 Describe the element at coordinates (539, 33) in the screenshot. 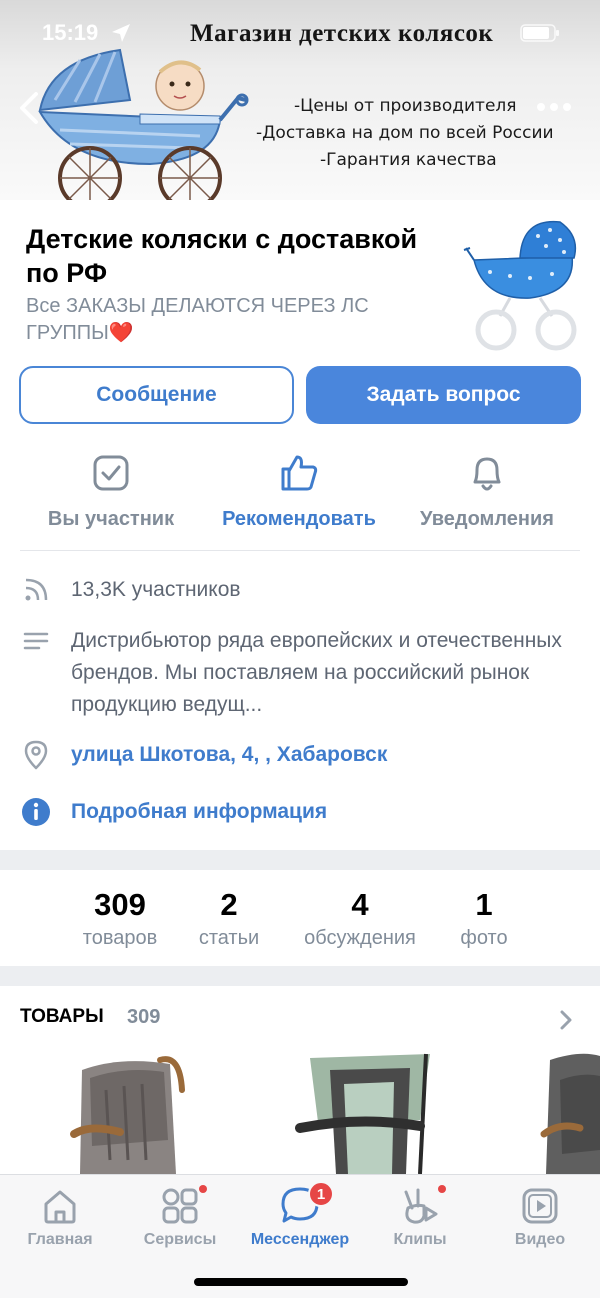

I see `battery-icon` at that location.